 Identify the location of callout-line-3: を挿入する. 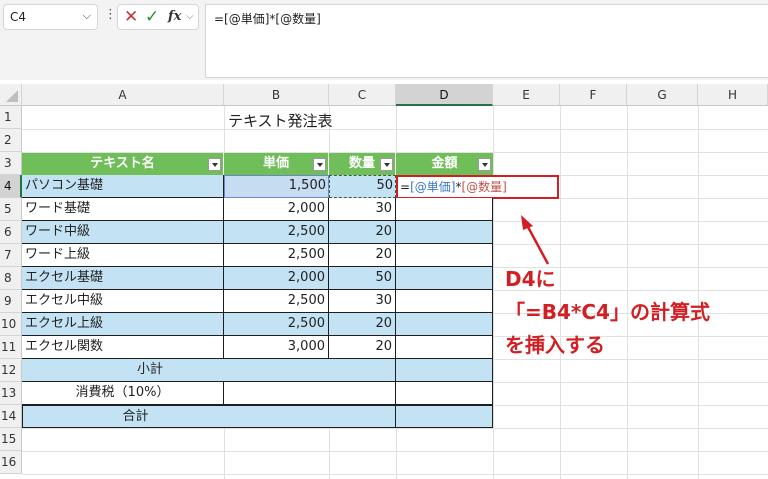
(555, 345).